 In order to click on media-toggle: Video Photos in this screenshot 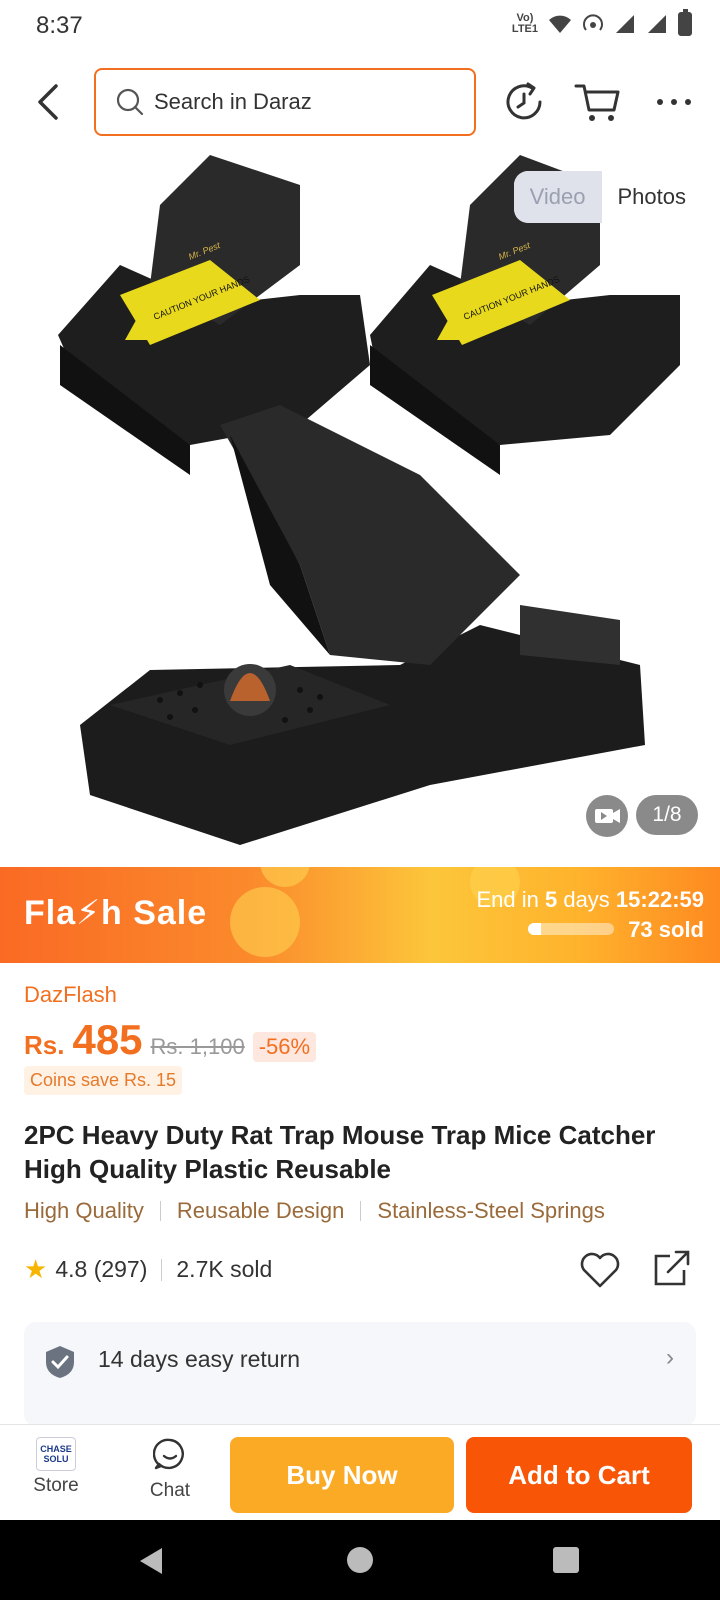, I will do `click(607, 197)`.